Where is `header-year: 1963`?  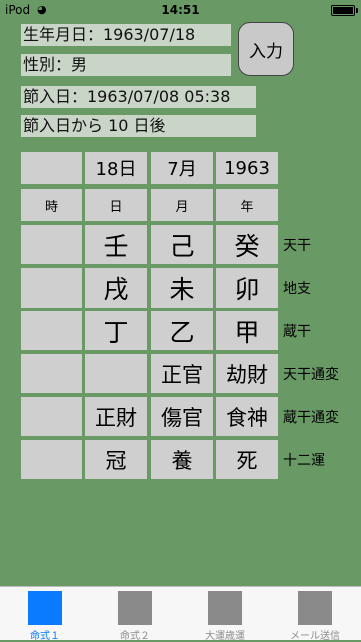 header-year: 1963 is located at coordinates (247, 168).